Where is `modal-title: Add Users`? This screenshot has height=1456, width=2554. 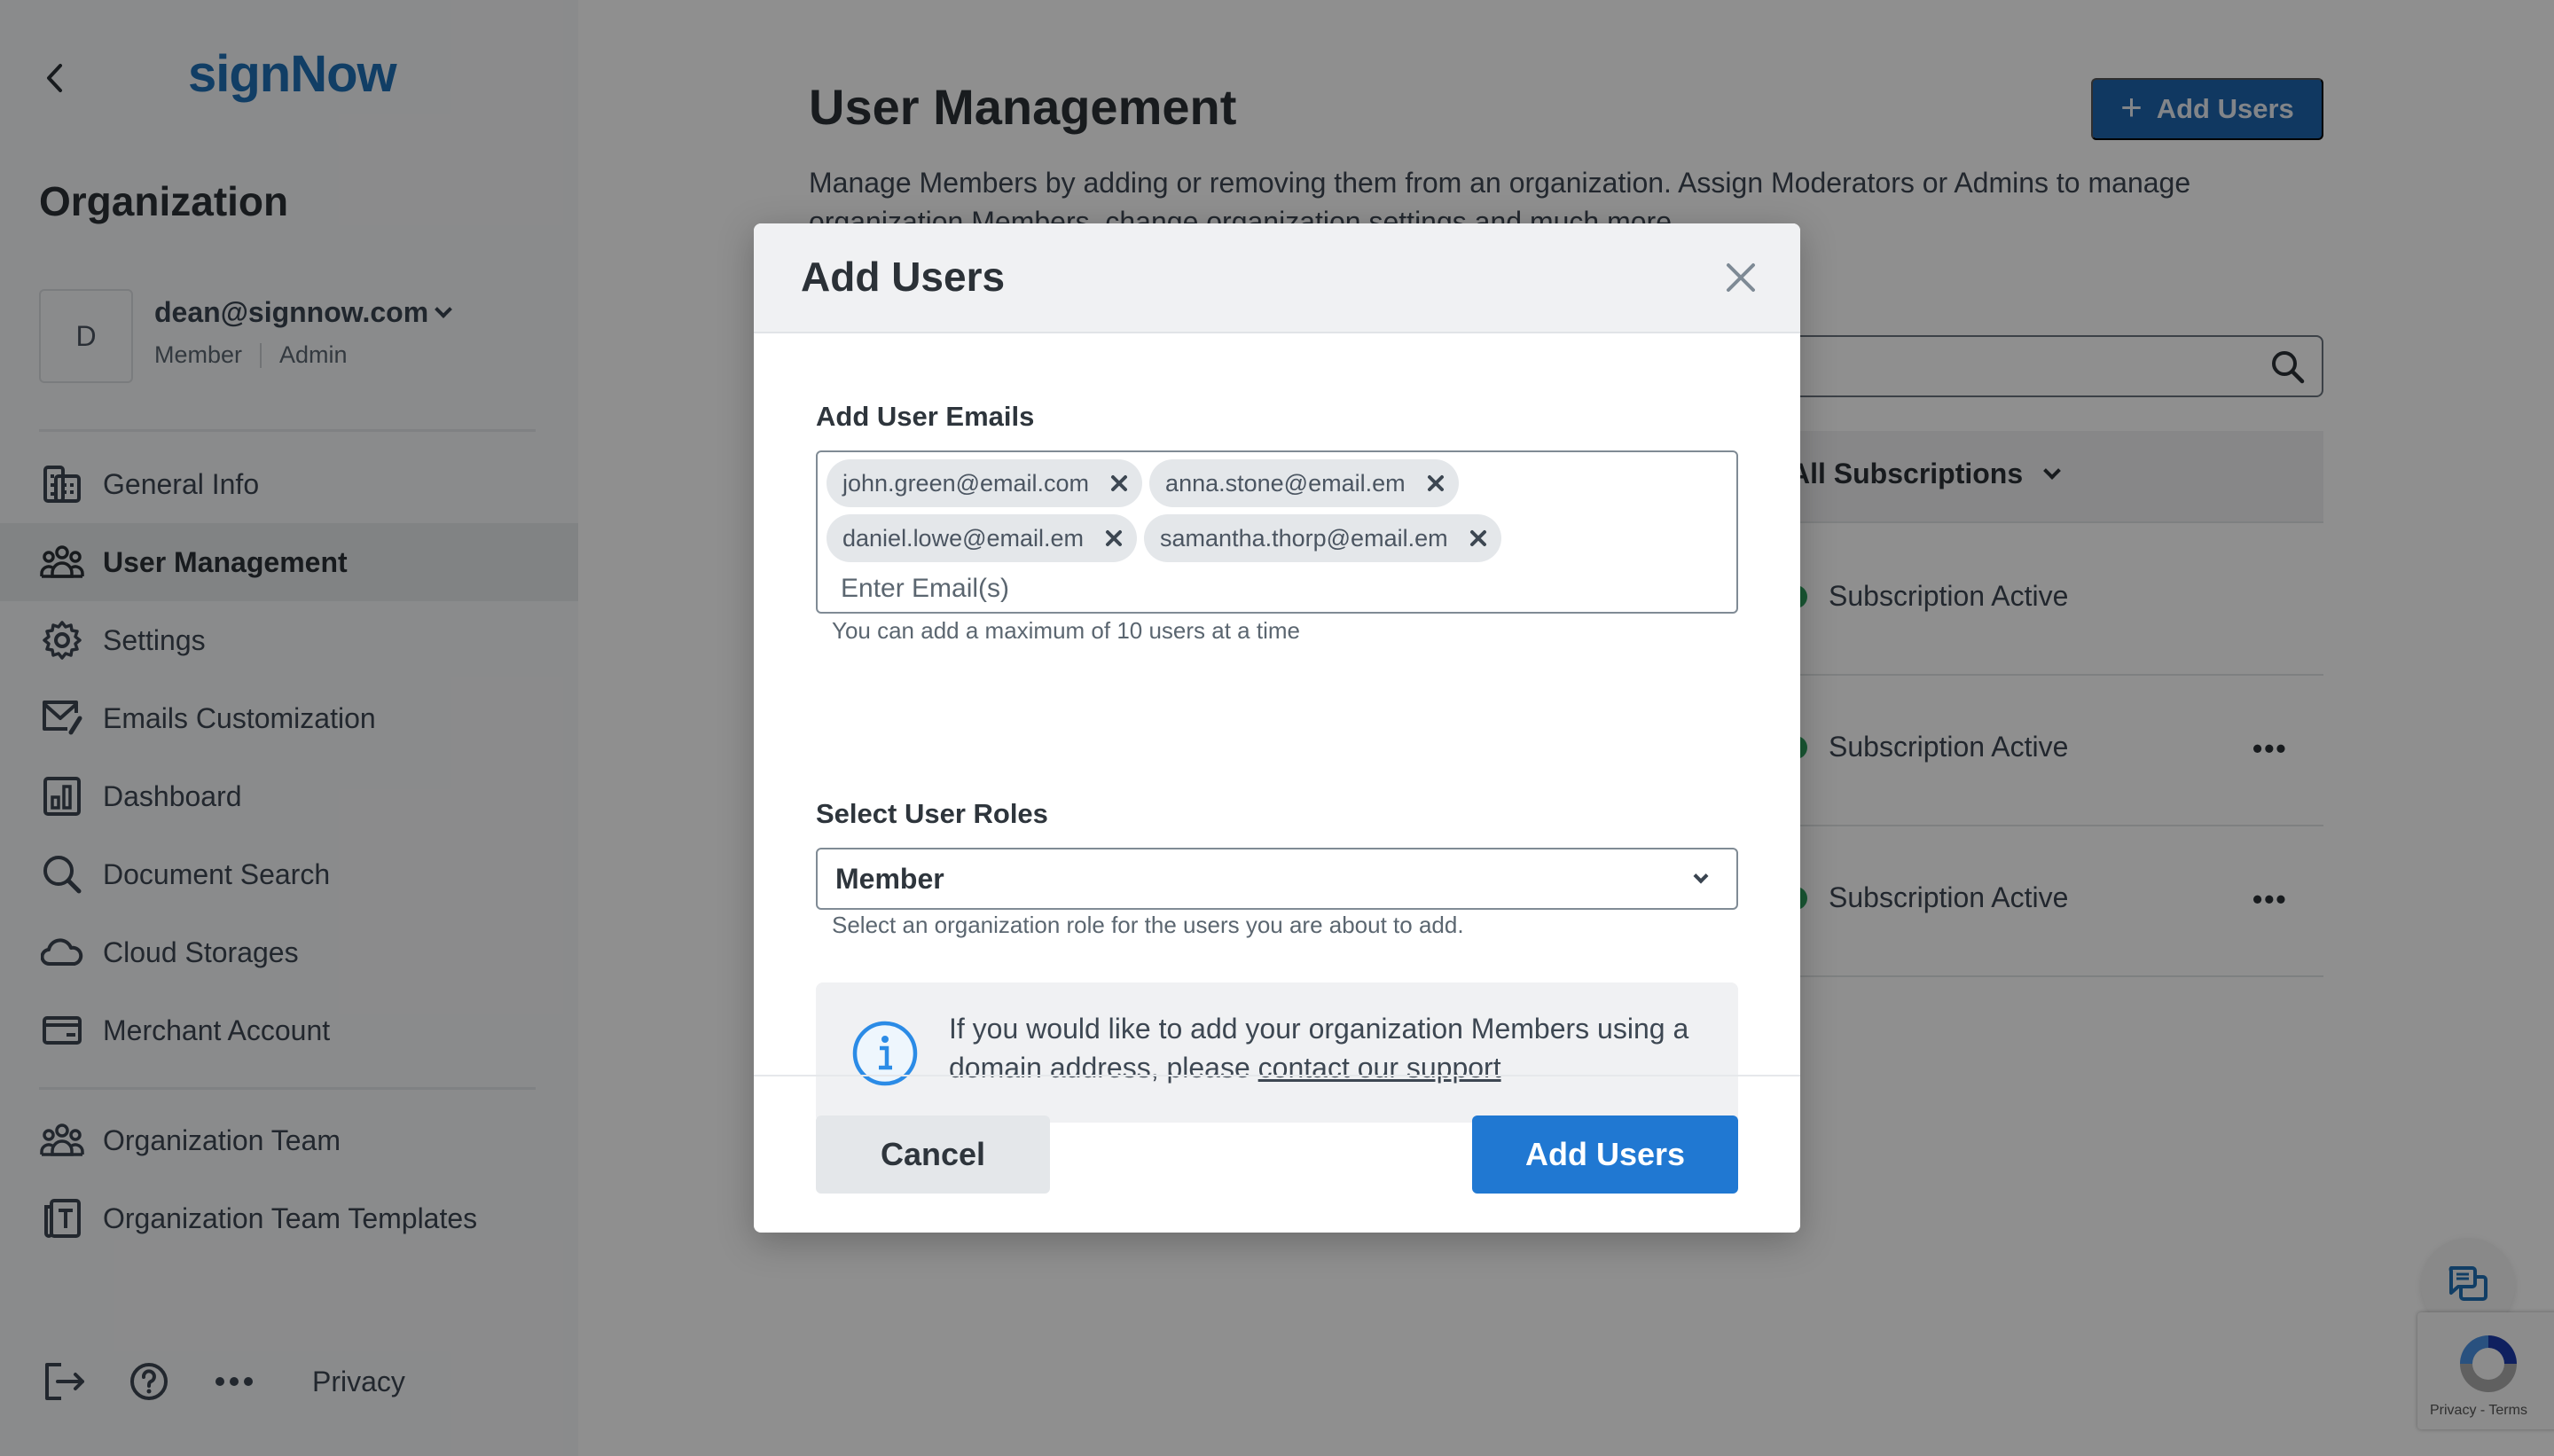
modal-title: Add Users is located at coordinates (903, 277).